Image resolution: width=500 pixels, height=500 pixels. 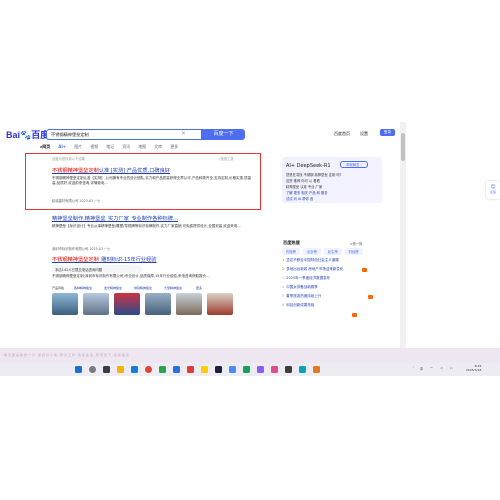 I want to click on tab-more: 更多, so click(x=174, y=147).